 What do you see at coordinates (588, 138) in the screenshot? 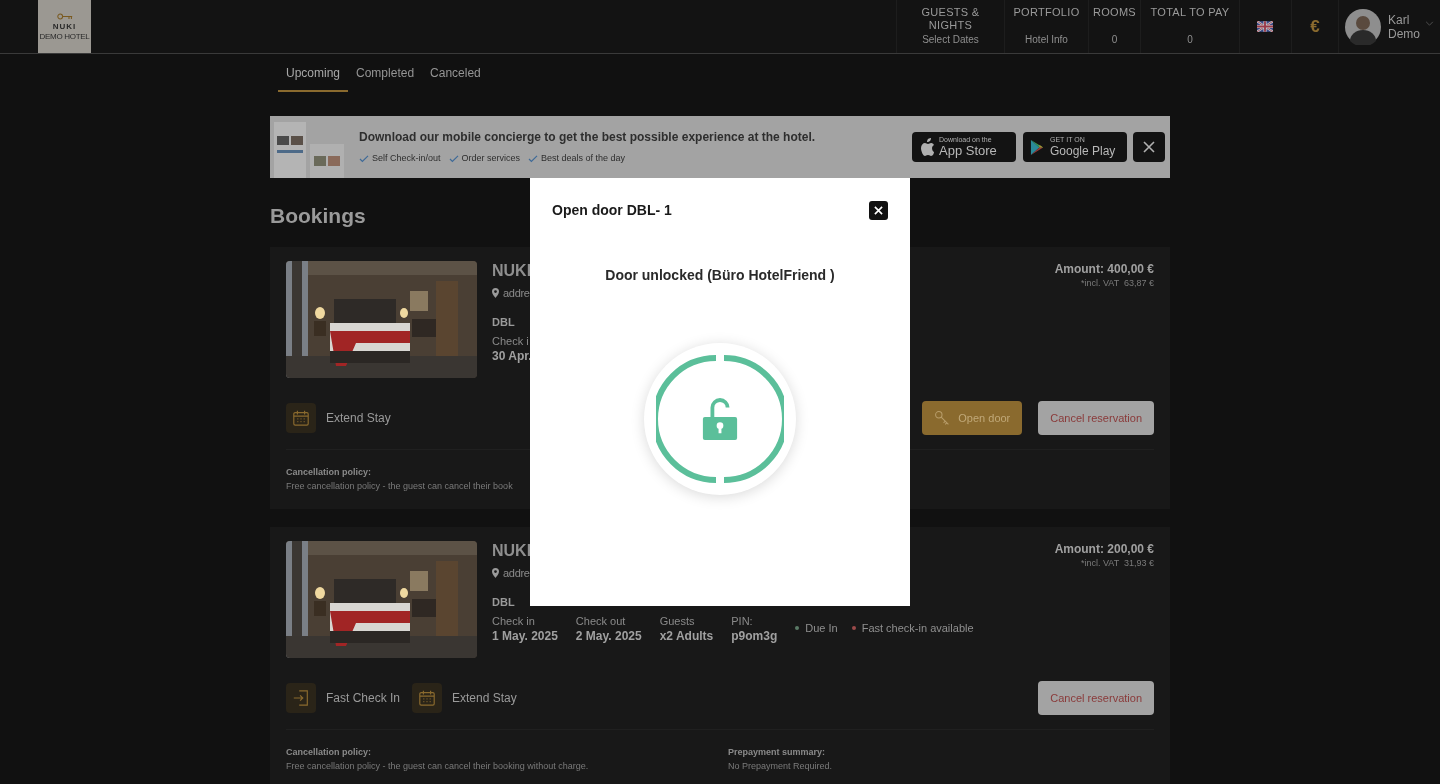
I see `banner-headline: Download our mobile concierge to get the best possible experience at the hotel.` at bounding box center [588, 138].